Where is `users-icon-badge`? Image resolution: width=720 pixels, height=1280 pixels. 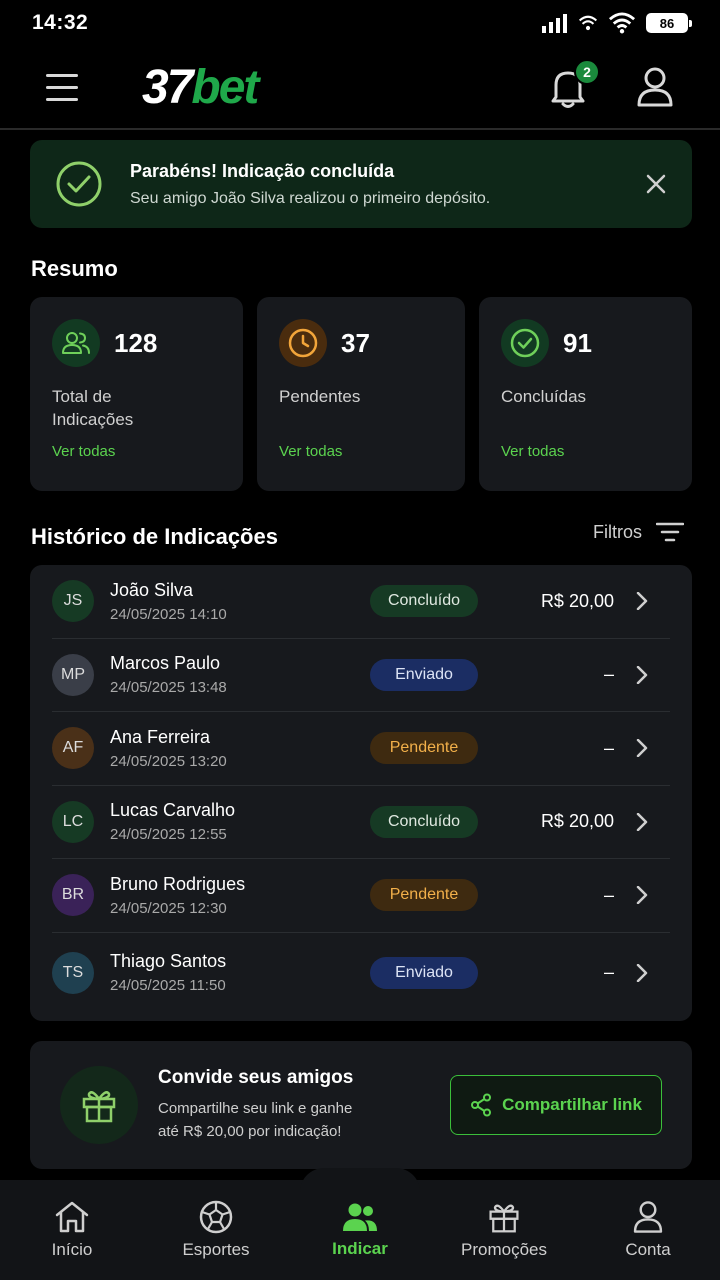 users-icon-badge is located at coordinates (76, 343).